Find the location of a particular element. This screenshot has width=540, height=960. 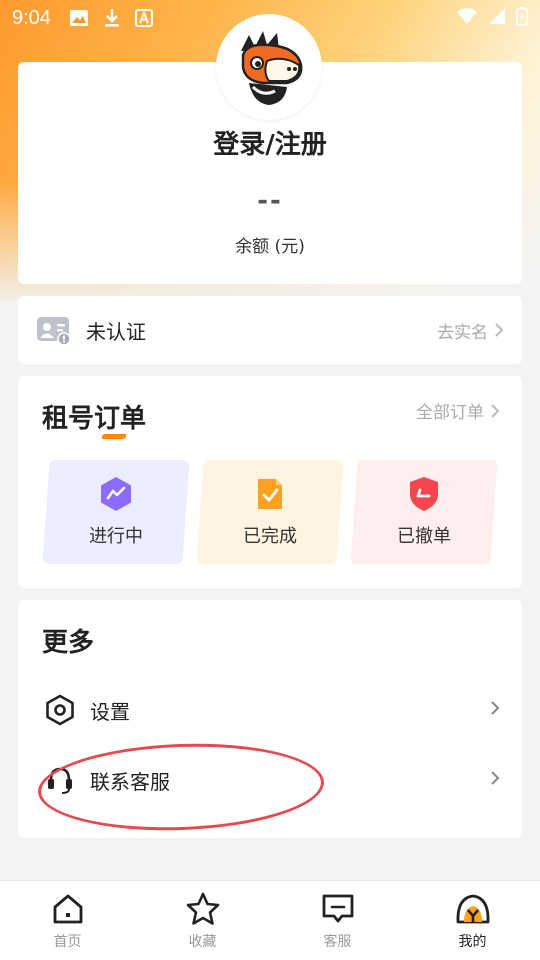

chat-icon is located at coordinates (338, 909).